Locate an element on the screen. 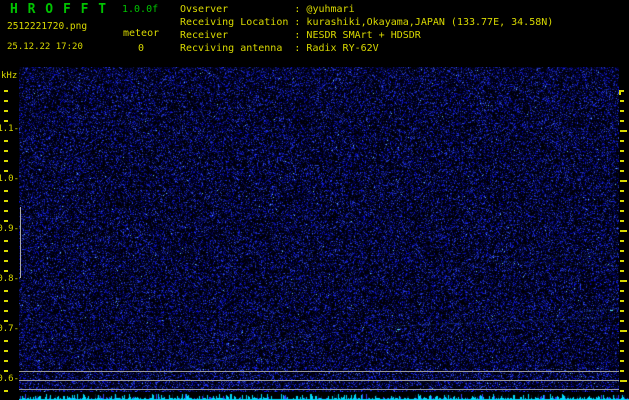 This screenshot has width=629, height=400. freq-label: 1.0- is located at coordinates (9, 179).